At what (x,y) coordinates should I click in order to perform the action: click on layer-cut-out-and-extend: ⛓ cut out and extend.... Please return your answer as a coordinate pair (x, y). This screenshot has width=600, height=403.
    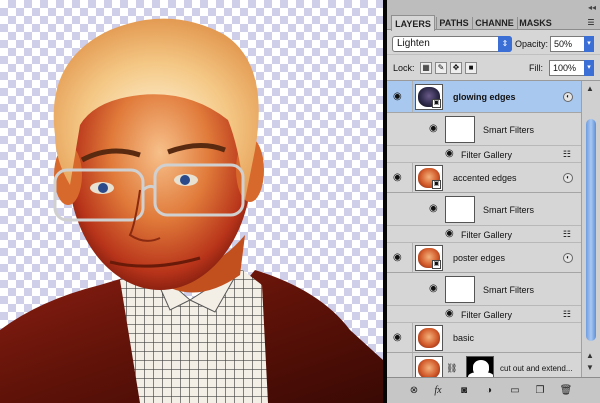
    Looking at the image, I should click on (484, 365).